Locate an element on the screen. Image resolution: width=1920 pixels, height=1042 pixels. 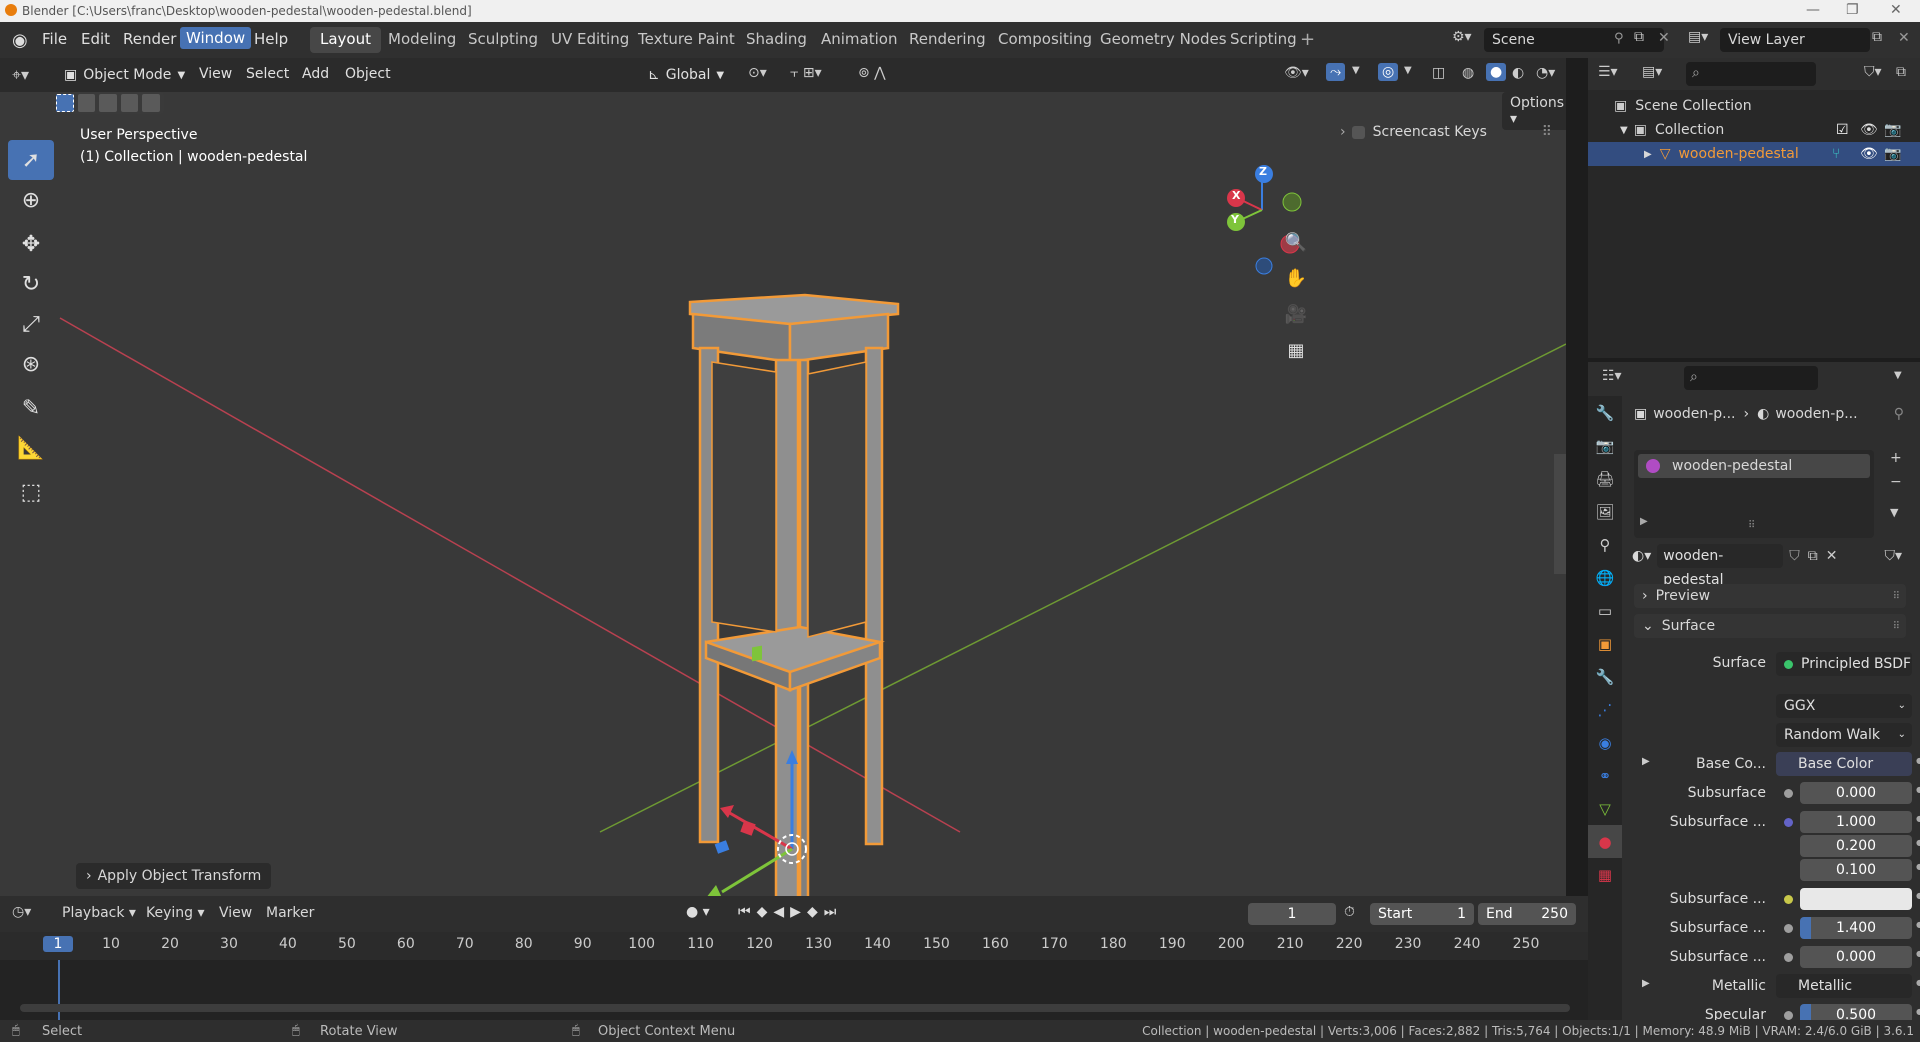
expand-icon: ▼ is located at coordinates (1624, 130).